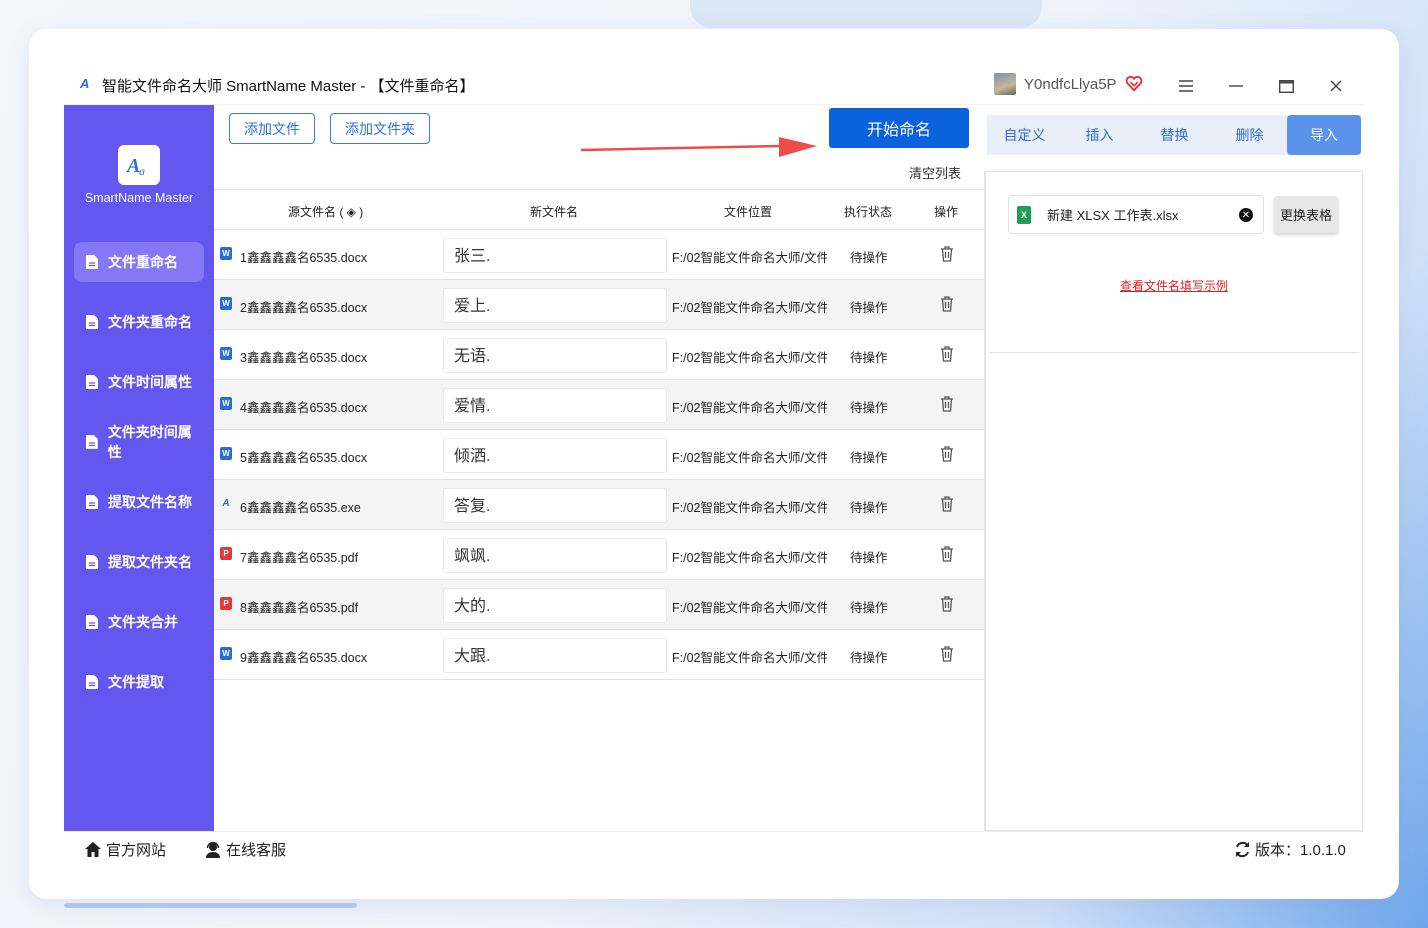 The image size is (1428, 928). I want to click on home-icon, so click(93, 849).